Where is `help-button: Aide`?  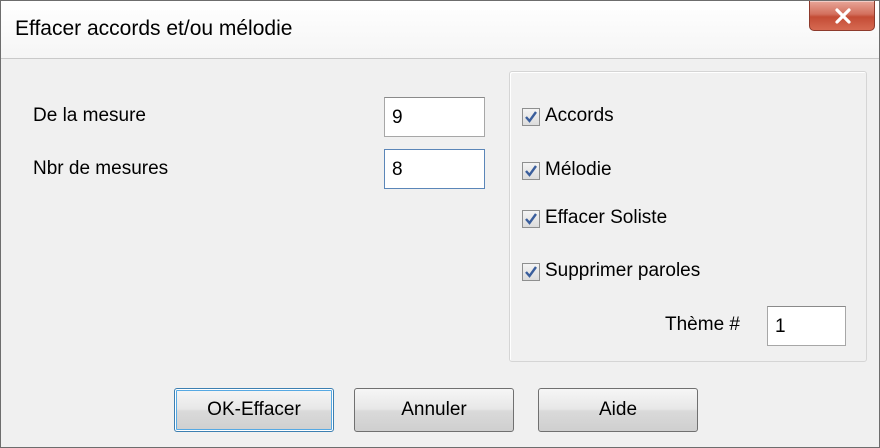
help-button: Aide is located at coordinates (618, 410).